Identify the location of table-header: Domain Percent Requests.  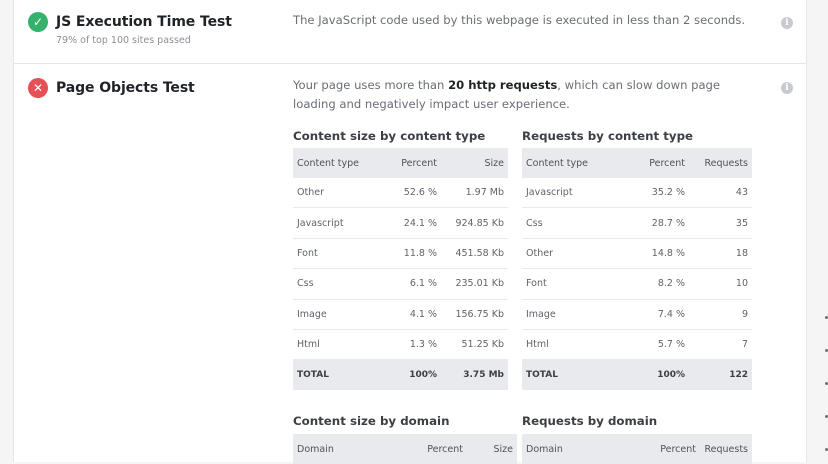
(637, 449).